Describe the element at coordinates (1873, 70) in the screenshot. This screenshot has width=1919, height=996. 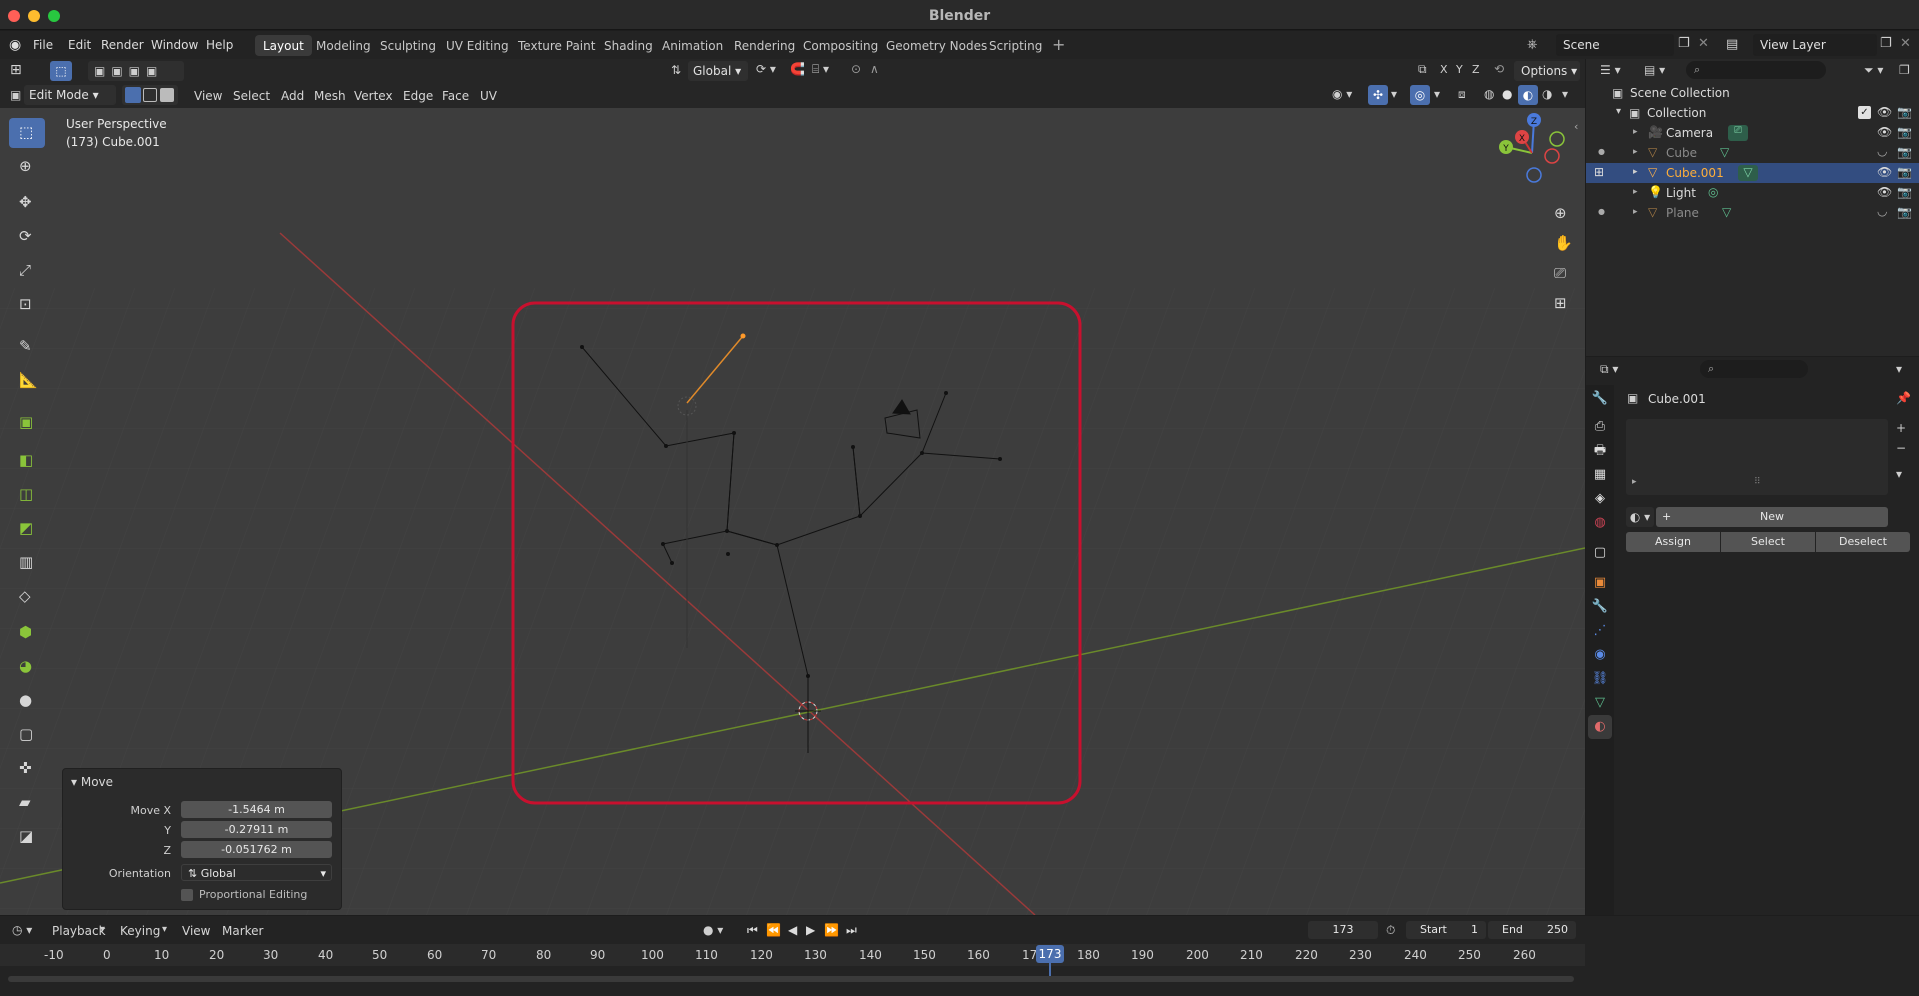
I see `filter-icon: ⏷ ▾` at that location.